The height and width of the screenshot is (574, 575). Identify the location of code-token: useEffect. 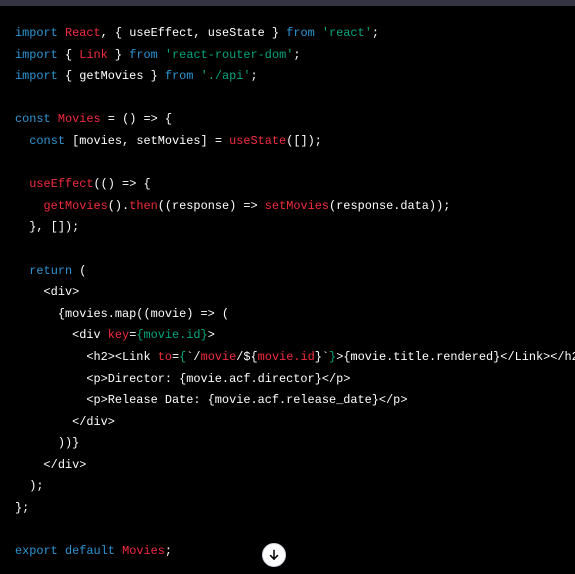
(61, 184).